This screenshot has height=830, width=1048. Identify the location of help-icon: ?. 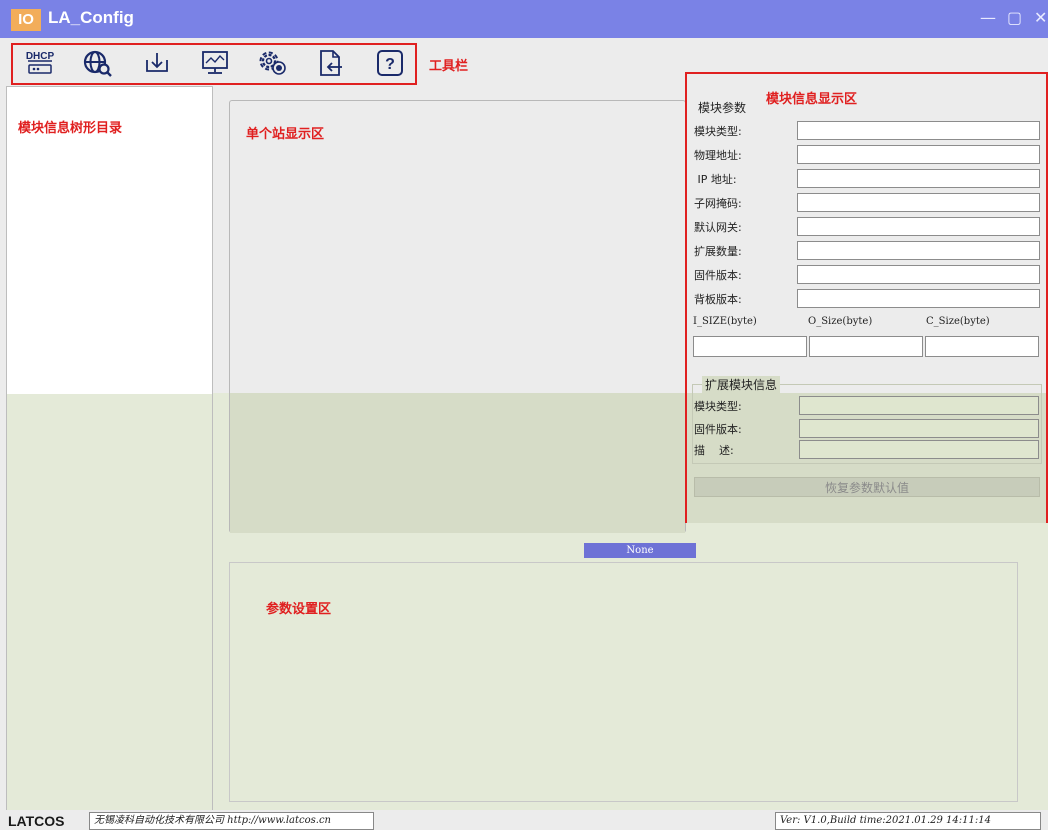
(390, 63).